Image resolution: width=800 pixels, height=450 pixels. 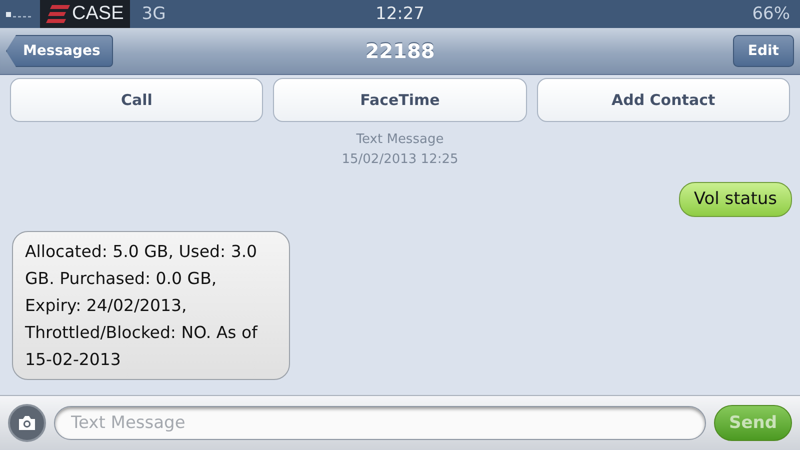 What do you see at coordinates (98, 14) in the screenshot?
I see `carrier-name: CASE` at bounding box center [98, 14].